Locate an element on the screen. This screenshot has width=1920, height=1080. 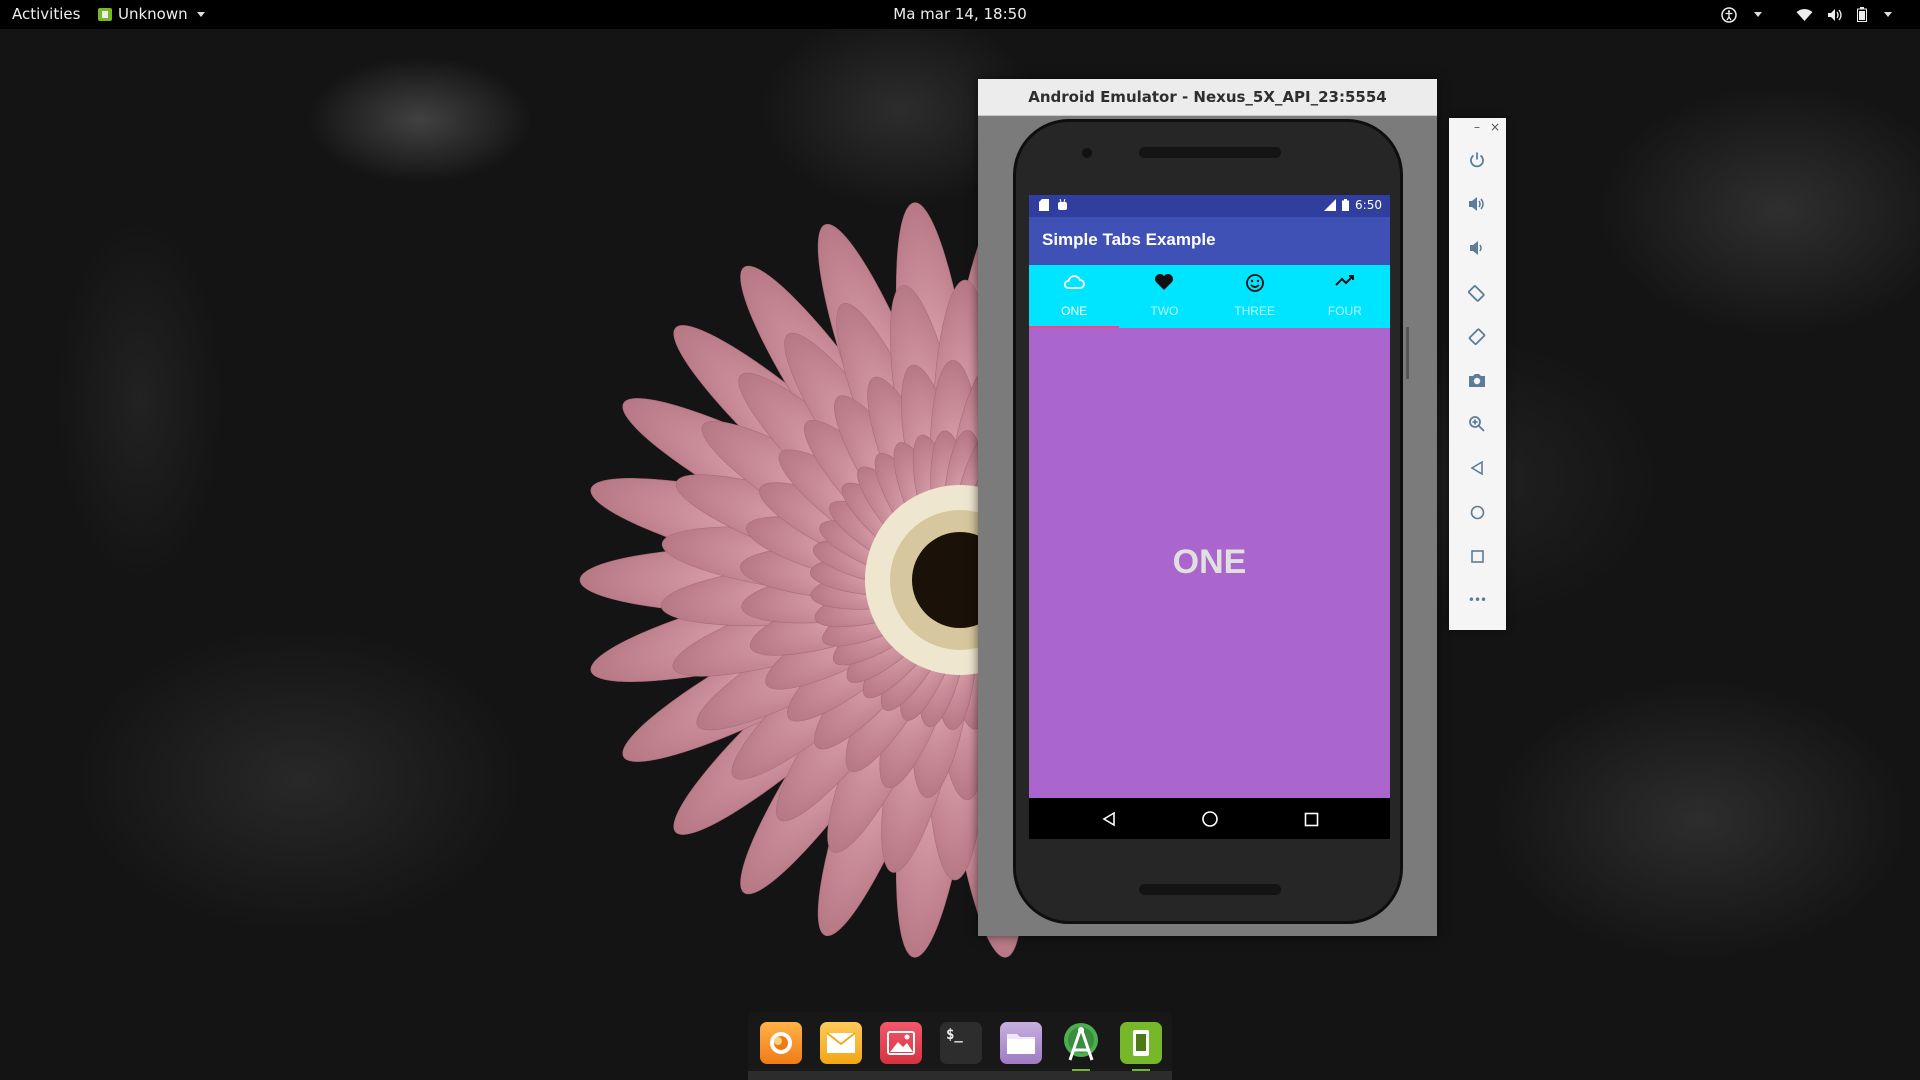
phone-side-button is located at coordinates (1407, 353).